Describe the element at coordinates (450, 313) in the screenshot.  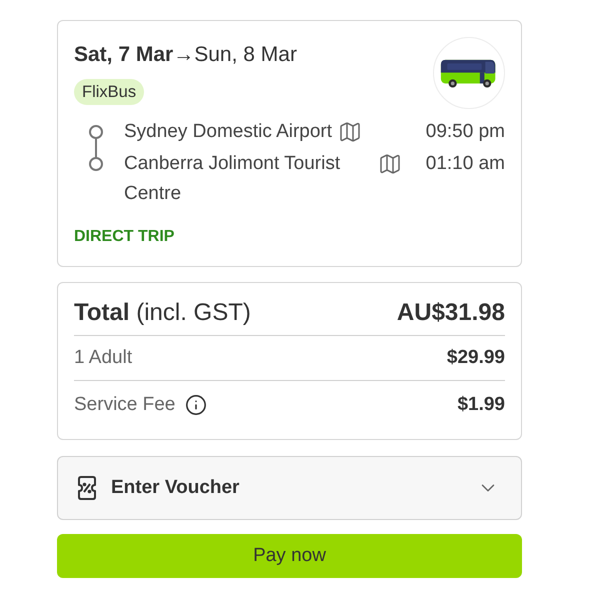
I see `total-amount: AU$31.98` at that location.